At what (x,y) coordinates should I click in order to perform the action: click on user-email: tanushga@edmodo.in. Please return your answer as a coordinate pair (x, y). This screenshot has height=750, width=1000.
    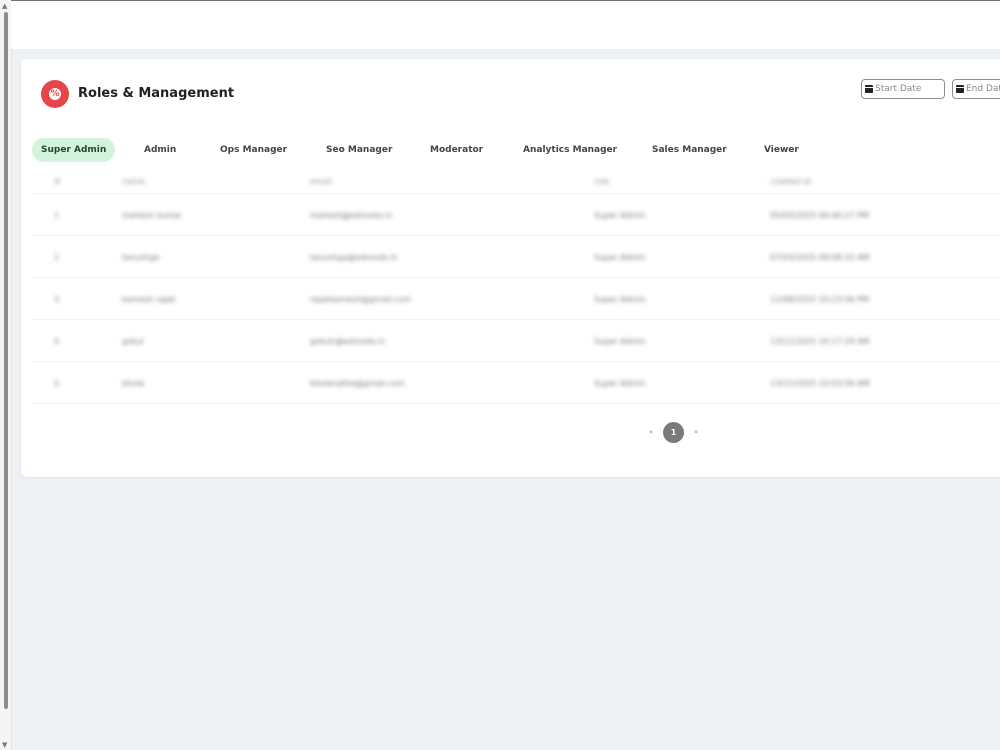
    Looking at the image, I should click on (354, 257).